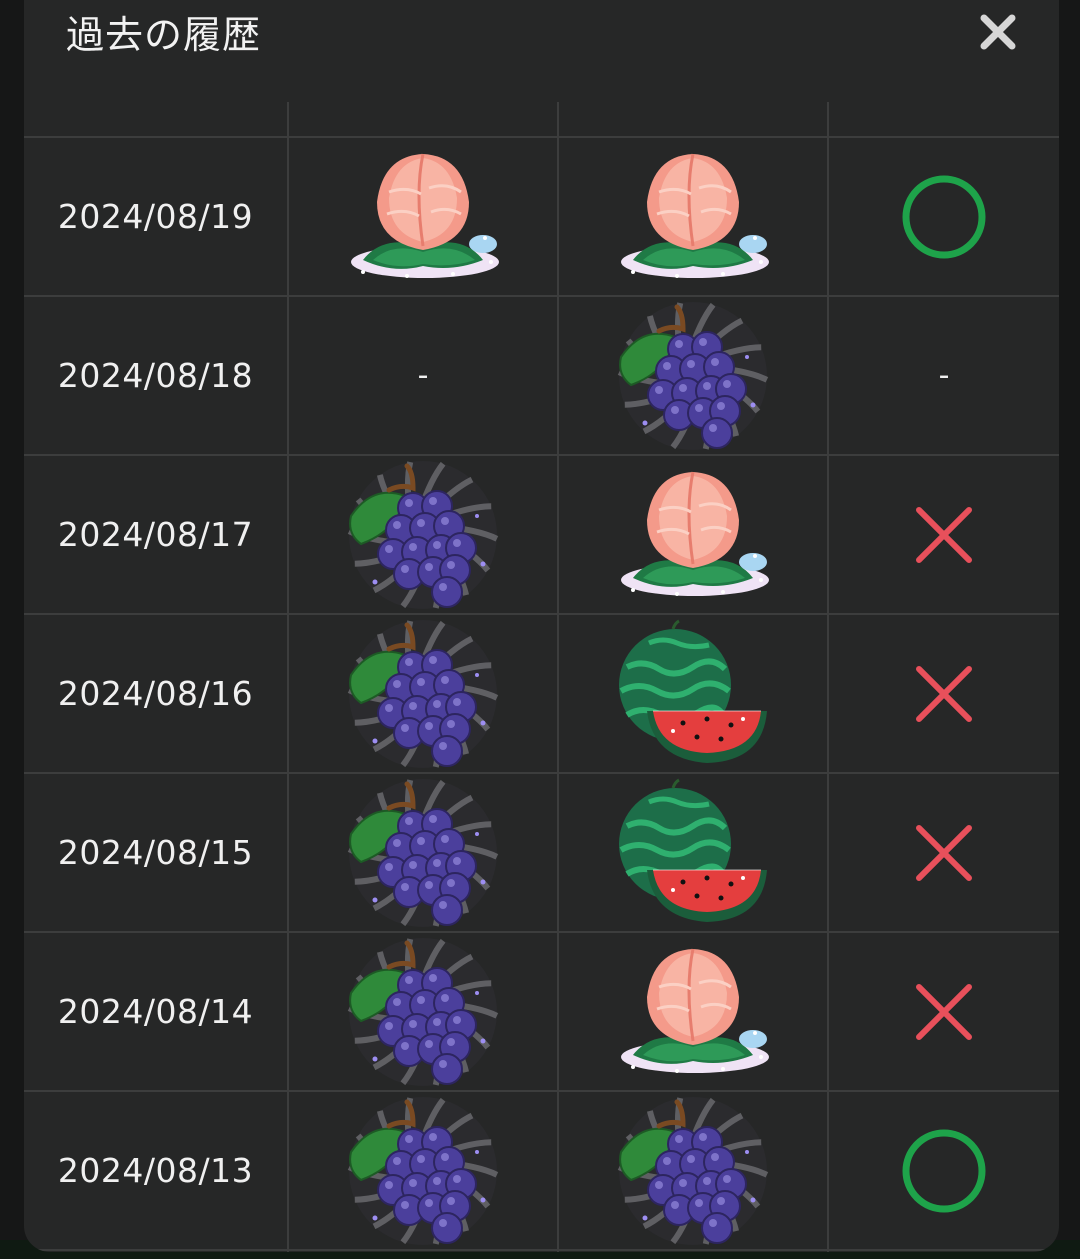 This screenshot has width=1080, height=1259. I want to click on date-text: 2024/08/18, so click(155, 375).